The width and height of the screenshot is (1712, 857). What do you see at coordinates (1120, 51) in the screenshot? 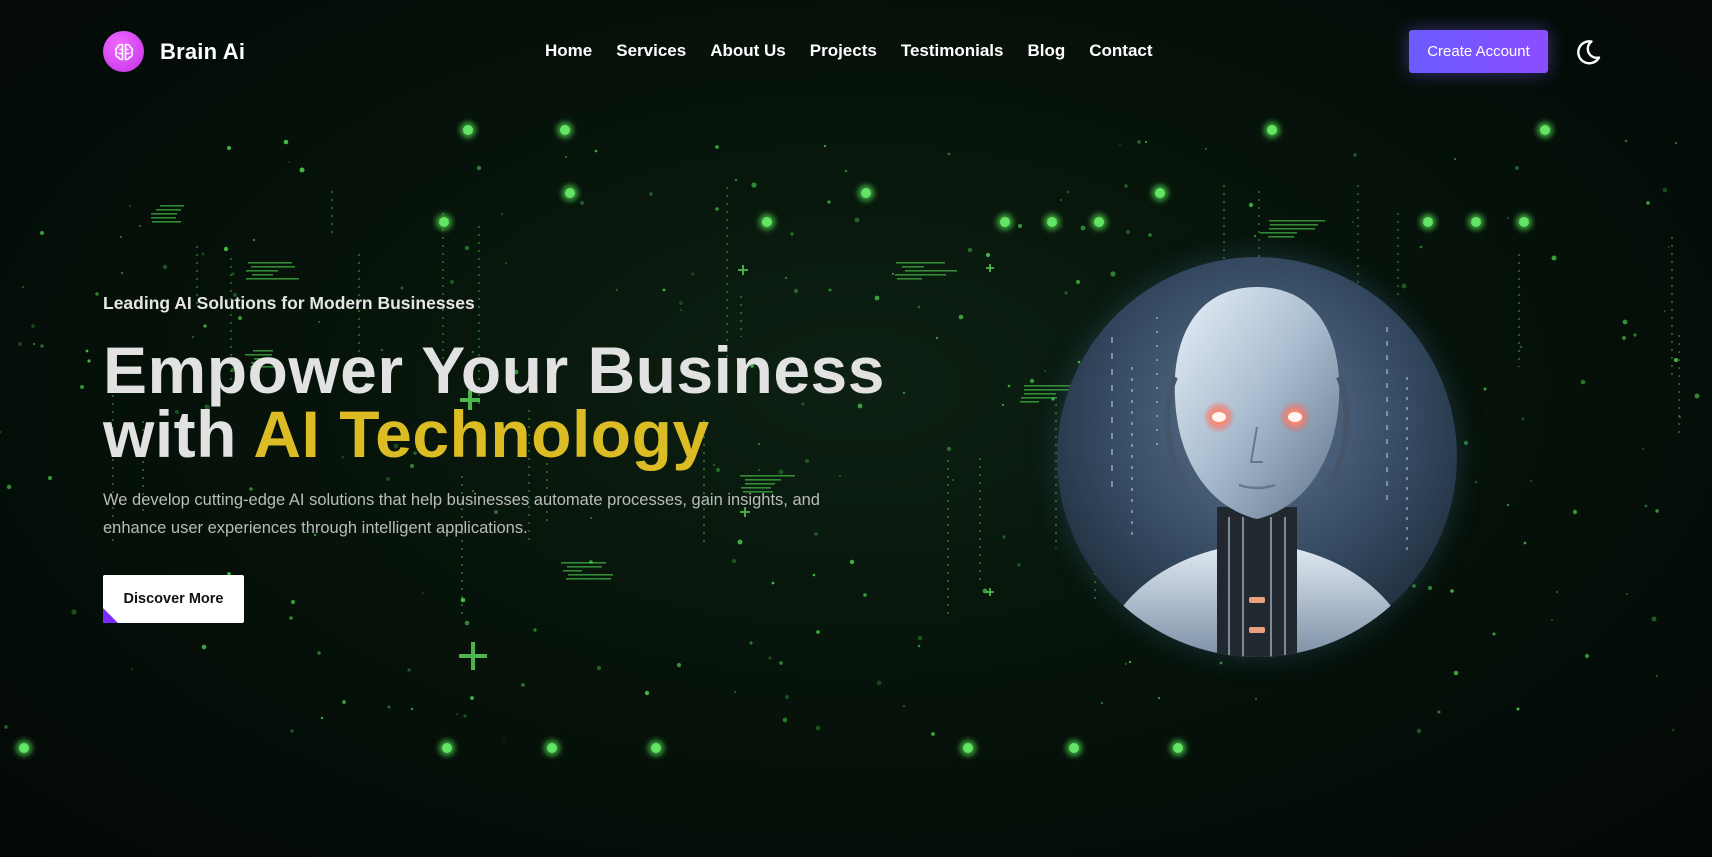
I see `nav-contact: Contact` at bounding box center [1120, 51].